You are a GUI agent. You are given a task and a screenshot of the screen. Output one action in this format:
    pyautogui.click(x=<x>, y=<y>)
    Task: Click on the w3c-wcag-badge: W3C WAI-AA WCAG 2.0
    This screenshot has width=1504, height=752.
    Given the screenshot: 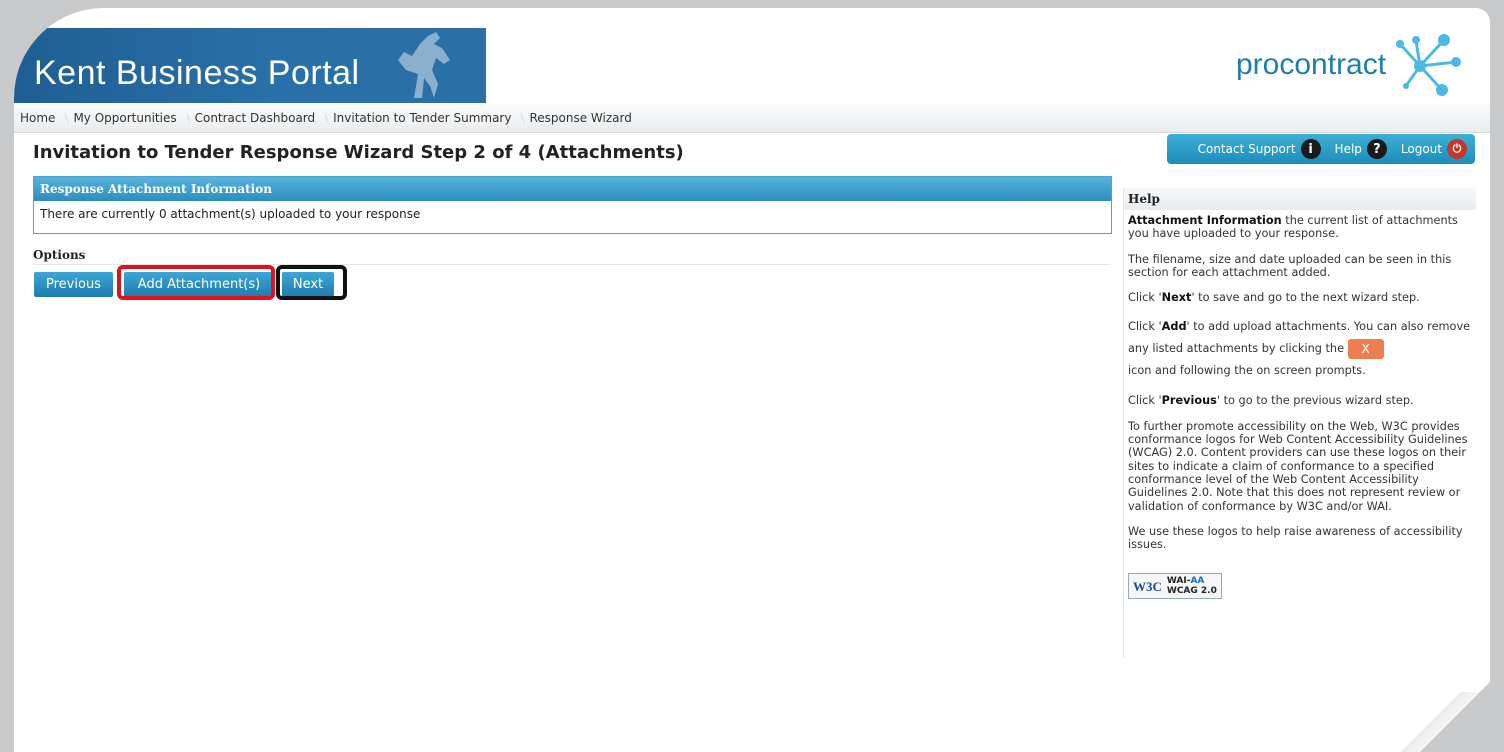 What is the action you would take?
    pyautogui.click(x=1175, y=586)
    